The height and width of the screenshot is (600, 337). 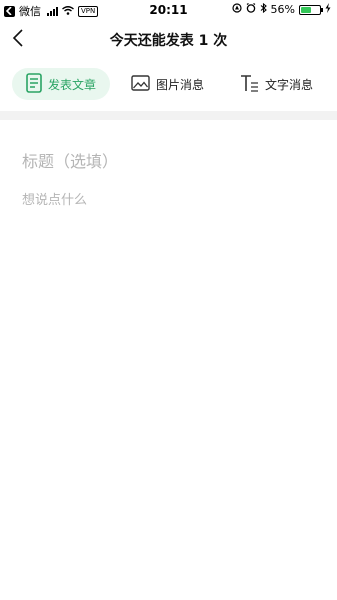 What do you see at coordinates (168, 115) in the screenshot?
I see `section-divider` at bounding box center [168, 115].